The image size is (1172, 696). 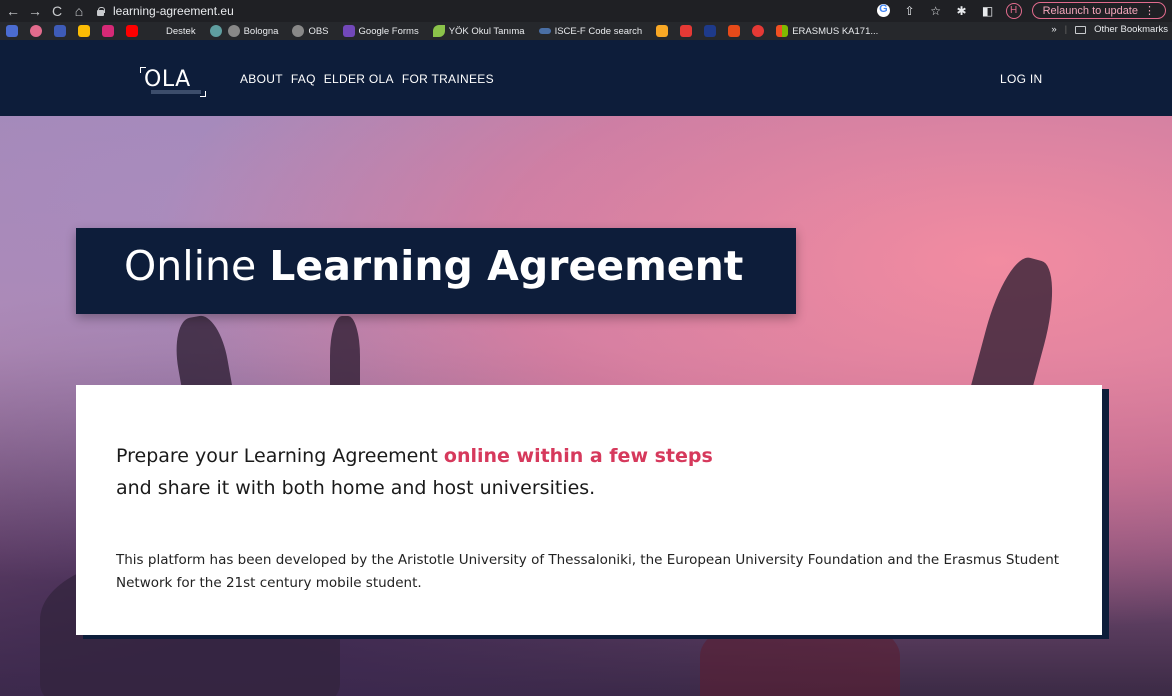 What do you see at coordinates (377, 31) in the screenshot?
I see `bookmark-google-forms: Google Forms` at bounding box center [377, 31].